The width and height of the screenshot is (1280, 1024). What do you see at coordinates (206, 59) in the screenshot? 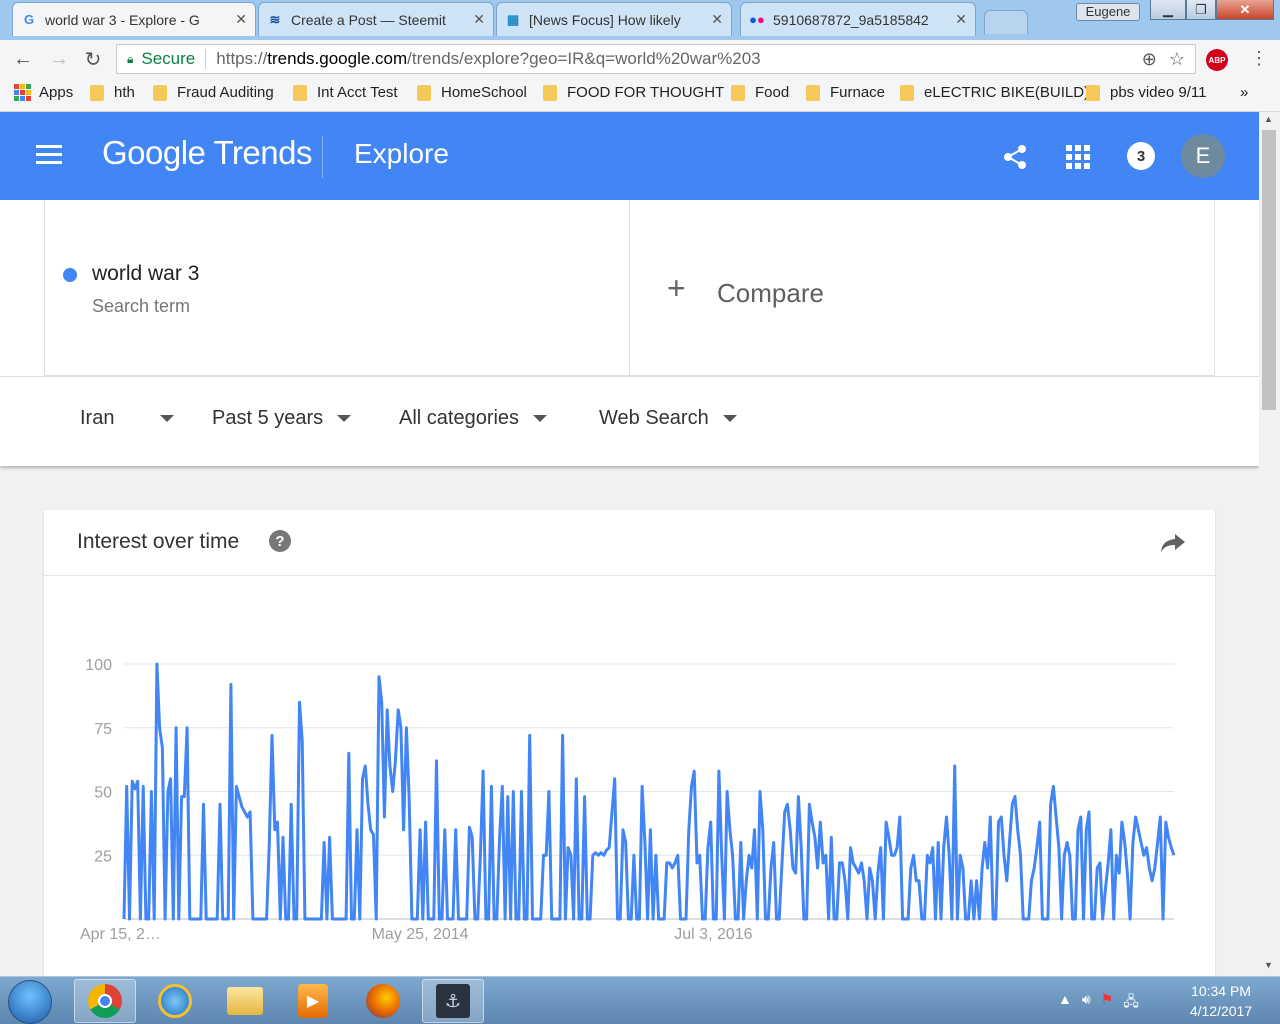
I see `divider` at bounding box center [206, 59].